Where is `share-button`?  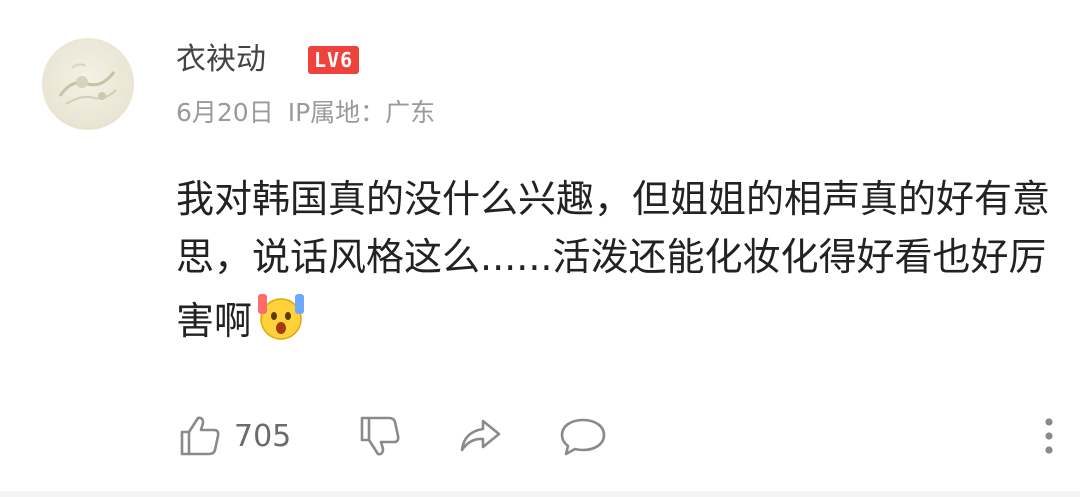 share-button is located at coordinates (480, 436).